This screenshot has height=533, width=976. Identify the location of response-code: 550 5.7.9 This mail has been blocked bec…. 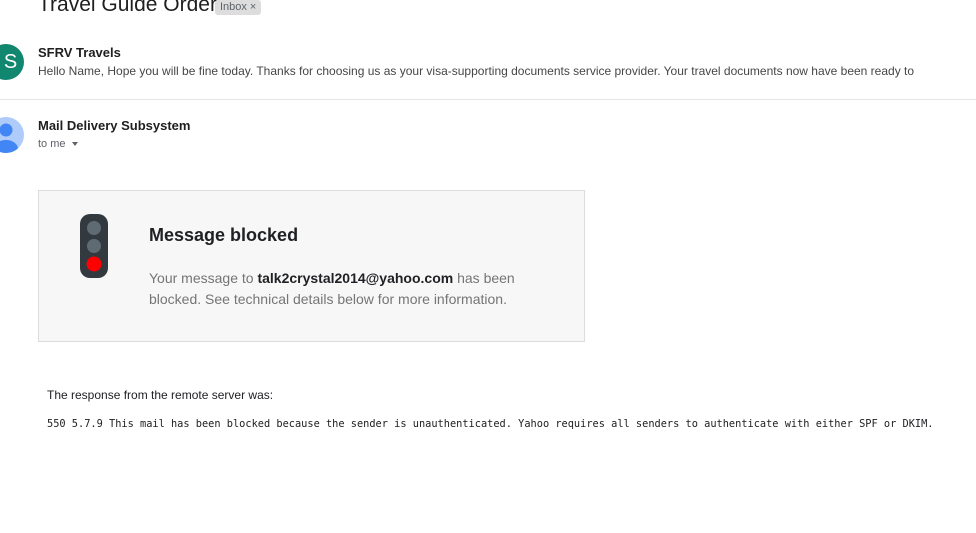
(490, 424).